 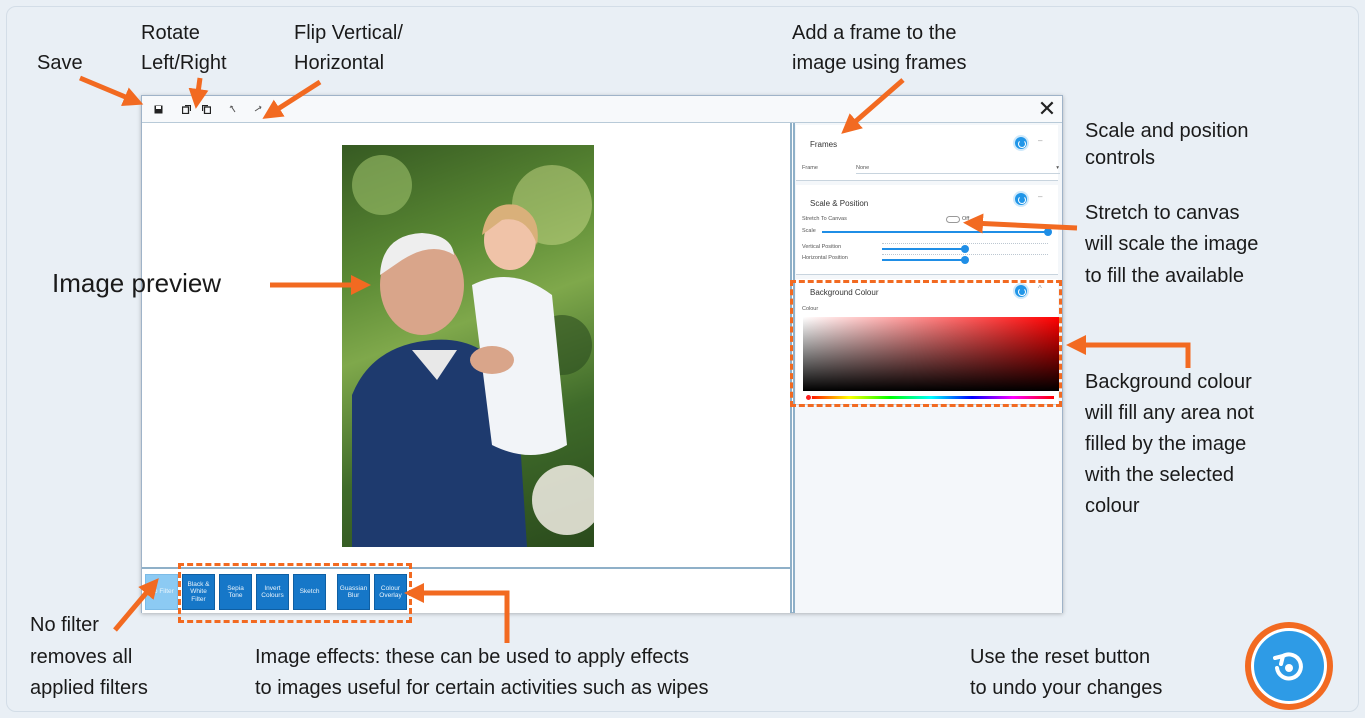 I want to click on scale-collapse-icon: –, so click(x=1040, y=196).